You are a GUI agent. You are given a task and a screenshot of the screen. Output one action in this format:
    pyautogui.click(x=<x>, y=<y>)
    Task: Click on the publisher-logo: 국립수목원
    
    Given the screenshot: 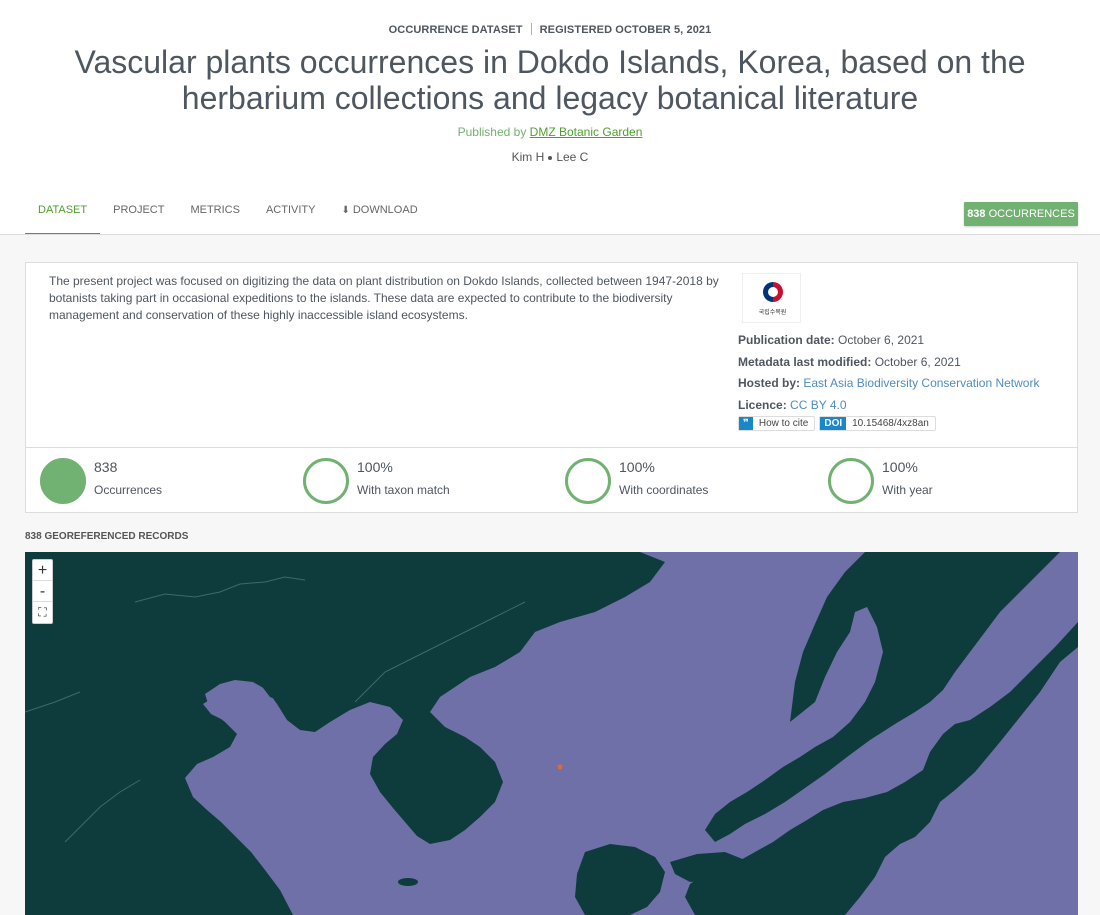 What is the action you would take?
    pyautogui.click(x=771, y=298)
    